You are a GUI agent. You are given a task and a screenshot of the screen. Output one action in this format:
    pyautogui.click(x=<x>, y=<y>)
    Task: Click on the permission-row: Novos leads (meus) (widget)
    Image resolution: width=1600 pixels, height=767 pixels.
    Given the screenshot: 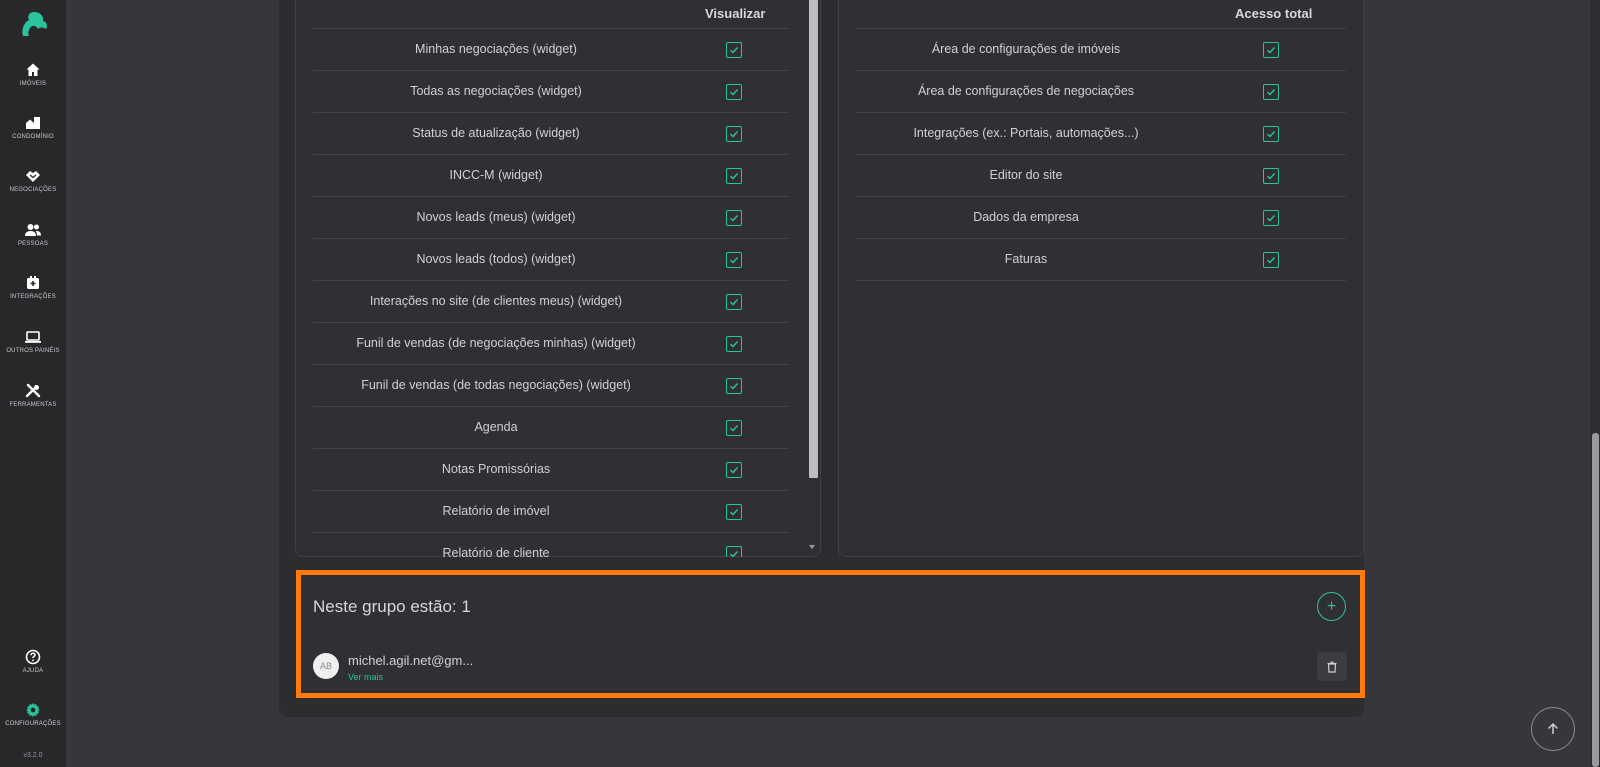 What is the action you would take?
    pyautogui.click(x=551, y=218)
    